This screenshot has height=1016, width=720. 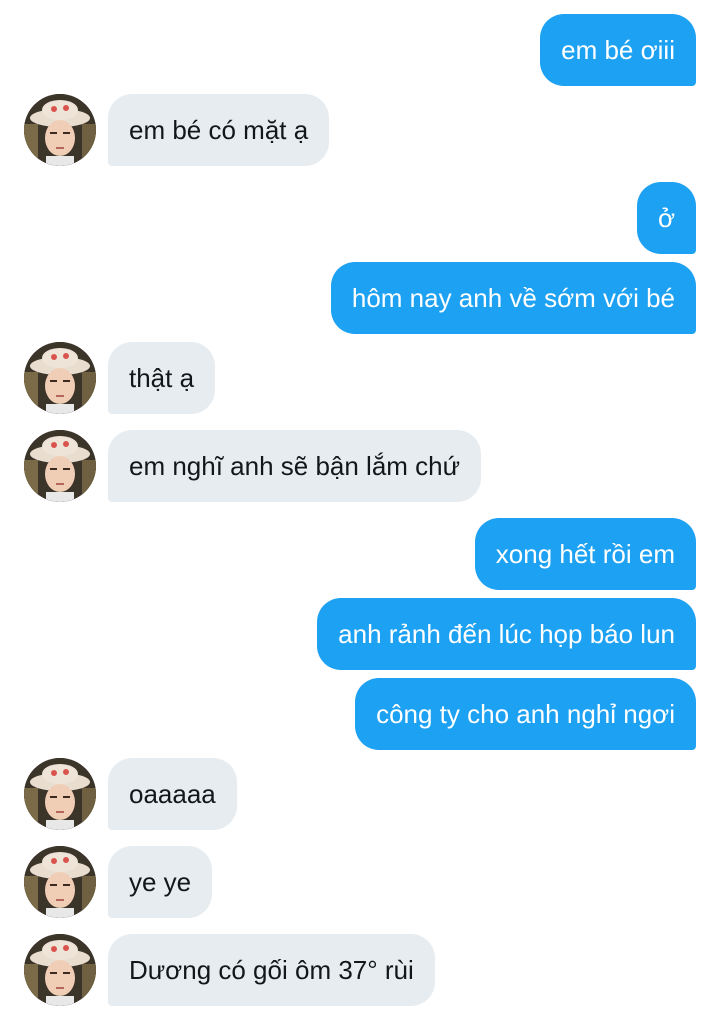 What do you see at coordinates (360, 218) in the screenshot?
I see `message-row-outgoing: ở` at bounding box center [360, 218].